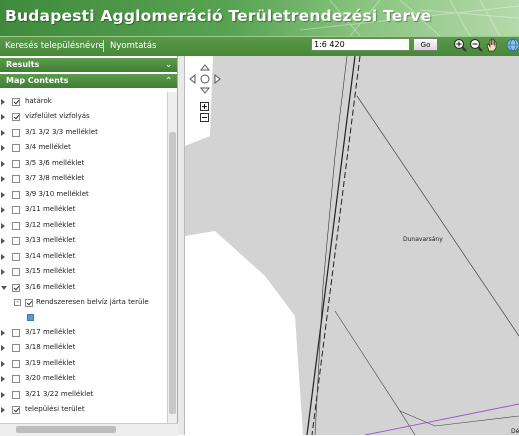 The height and width of the screenshot is (436, 519). I want to click on collapse-arrow-icon, so click(4, 288).